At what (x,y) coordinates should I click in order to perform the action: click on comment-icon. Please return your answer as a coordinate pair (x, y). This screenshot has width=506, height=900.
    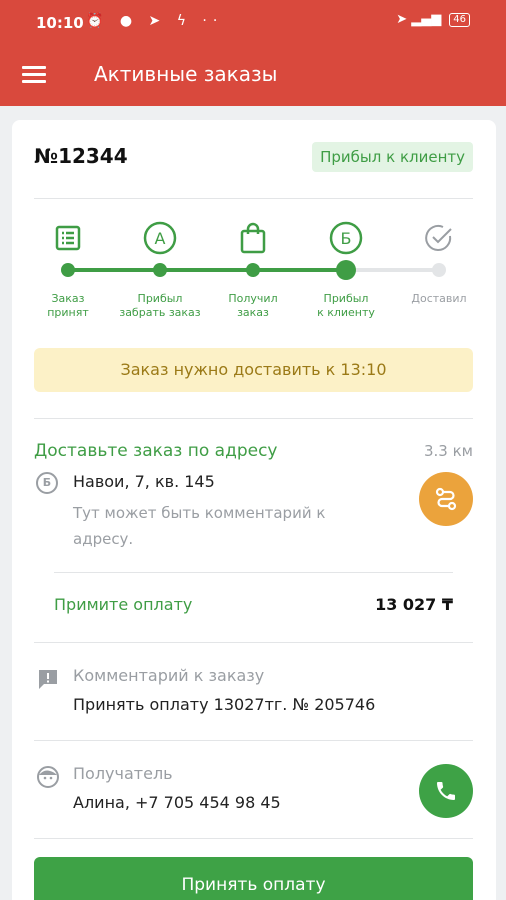
    Looking at the image, I should click on (48, 681).